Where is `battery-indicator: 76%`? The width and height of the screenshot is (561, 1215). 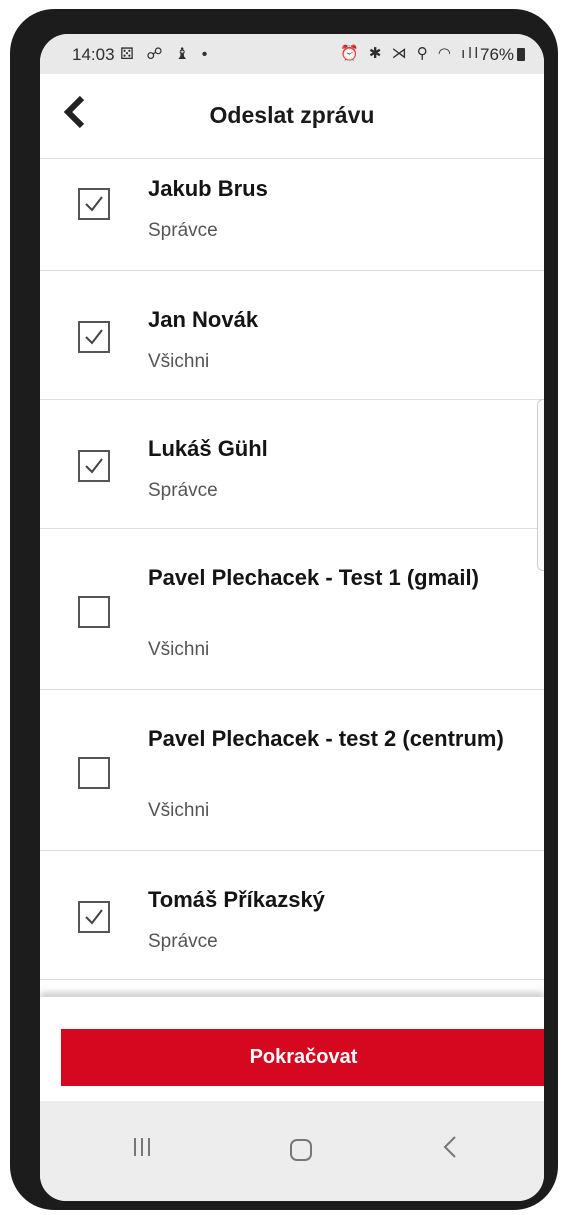 battery-indicator: 76% is located at coordinates (503, 55).